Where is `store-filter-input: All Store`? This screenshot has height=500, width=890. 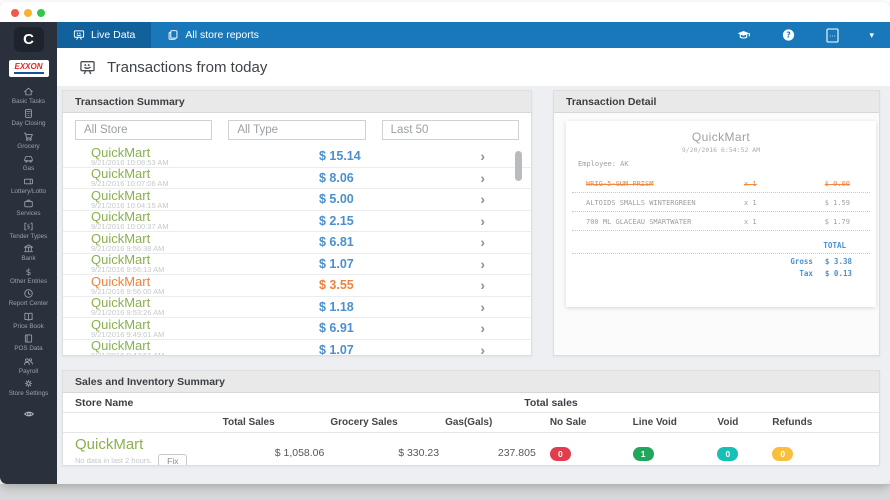 store-filter-input: All Store is located at coordinates (144, 130).